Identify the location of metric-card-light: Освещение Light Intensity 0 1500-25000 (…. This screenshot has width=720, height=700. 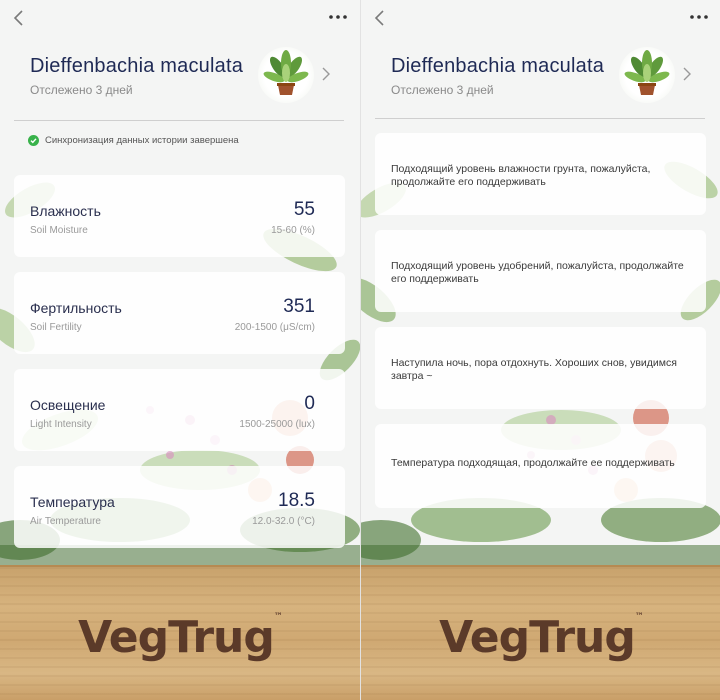
(179, 410).